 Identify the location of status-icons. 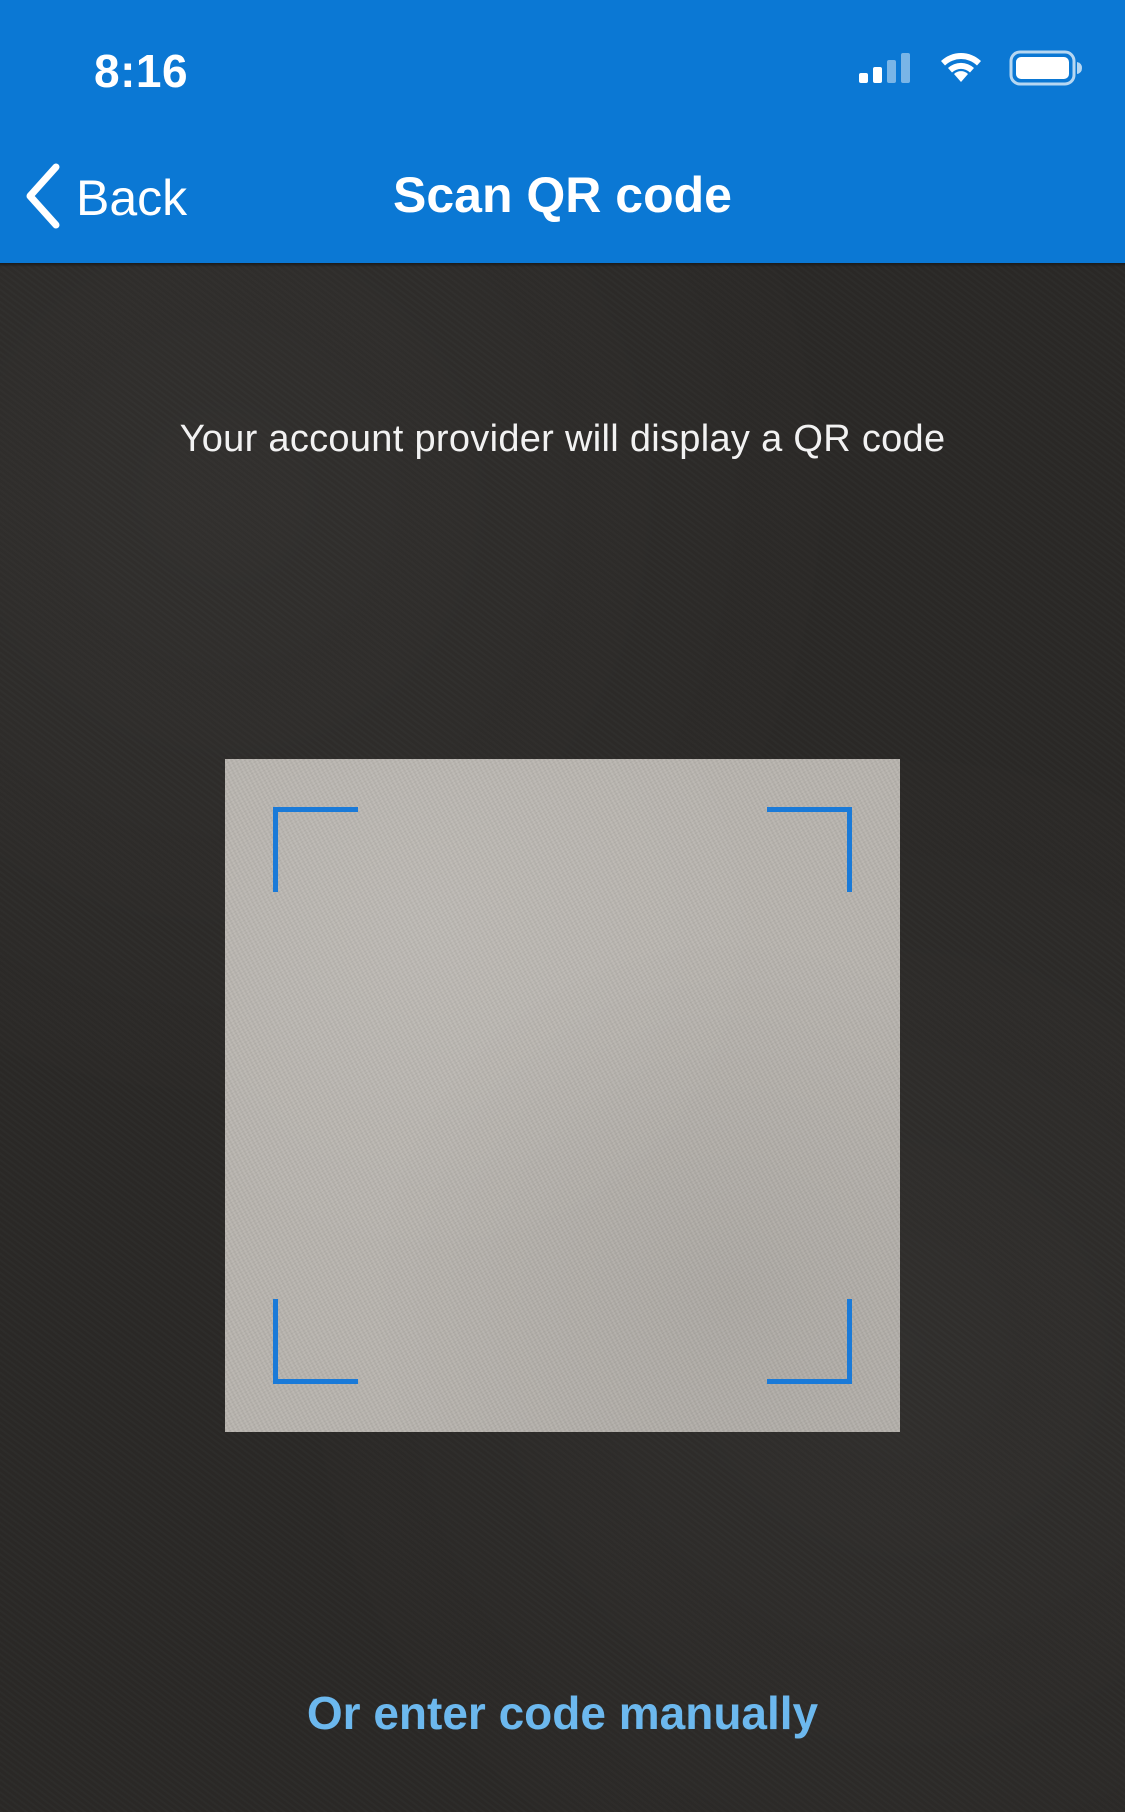
(971, 70).